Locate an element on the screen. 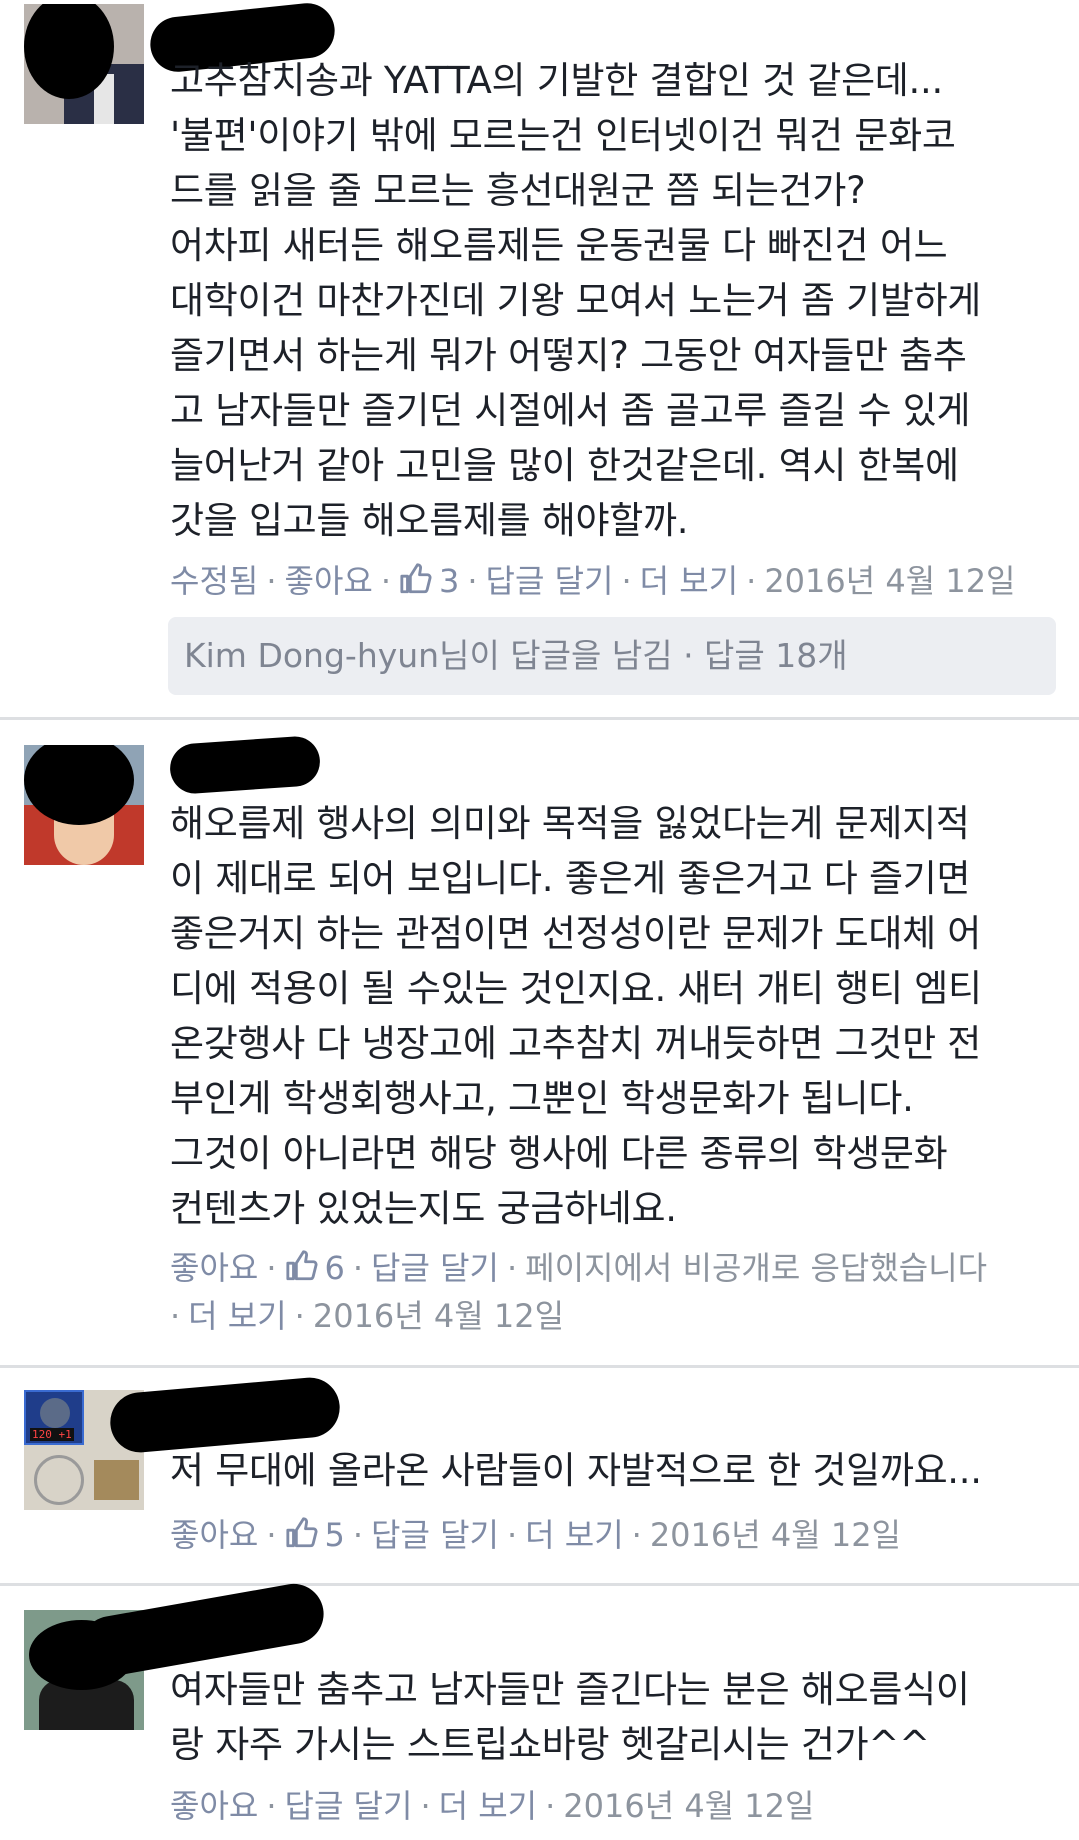  comment-line: 즐기면서 하는게 뭐가 어떻지? 그동안 여자들만 춤추 is located at coordinates (568, 355).